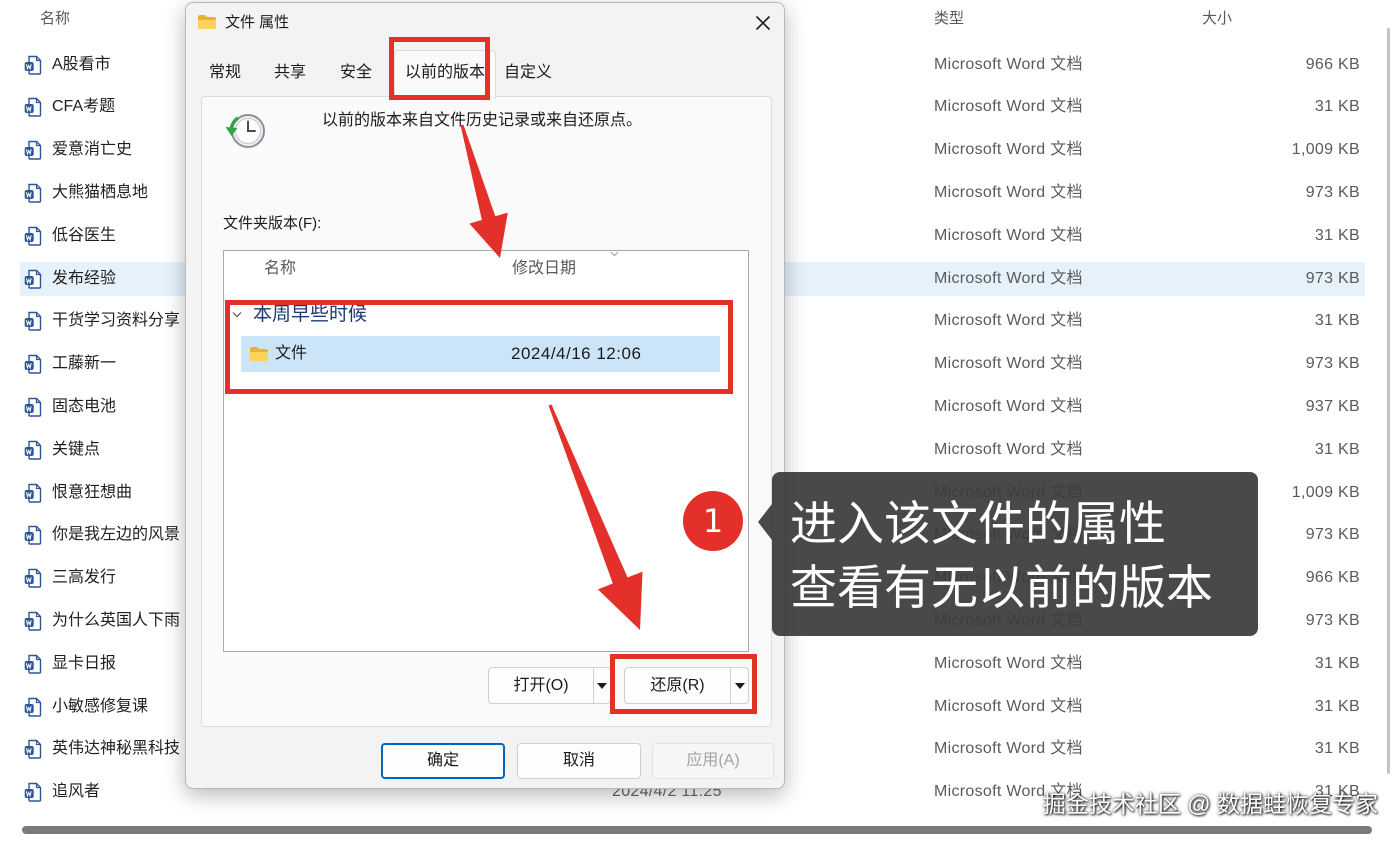  What do you see at coordinates (528, 74) in the screenshot?
I see `tab-customize: 自定义` at bounding box center [528, 74].